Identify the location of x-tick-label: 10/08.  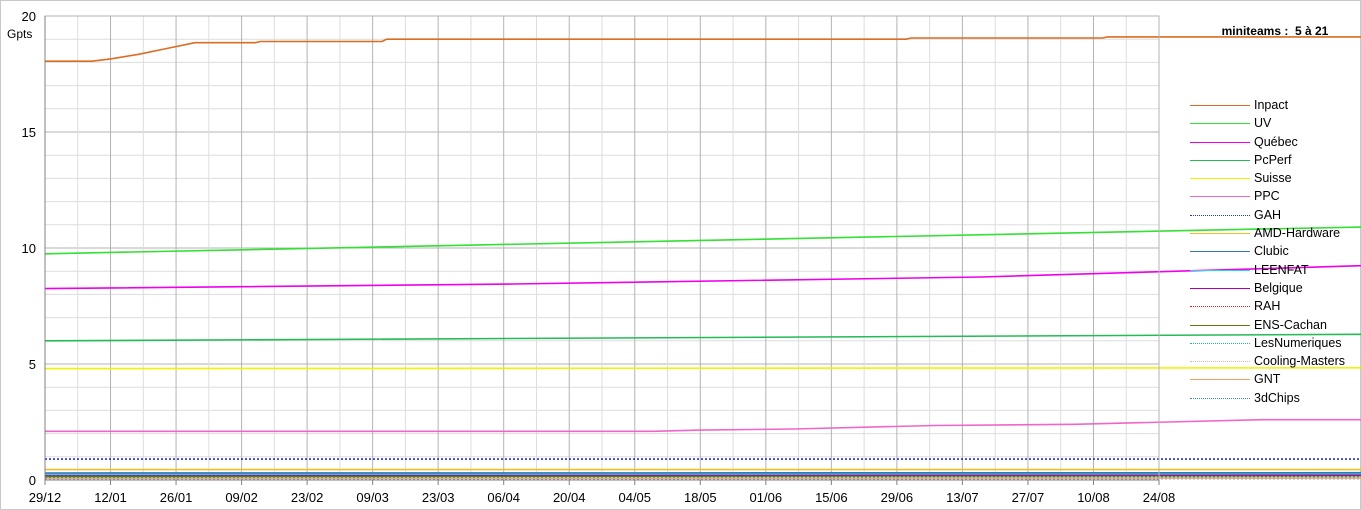
(1093, 497).